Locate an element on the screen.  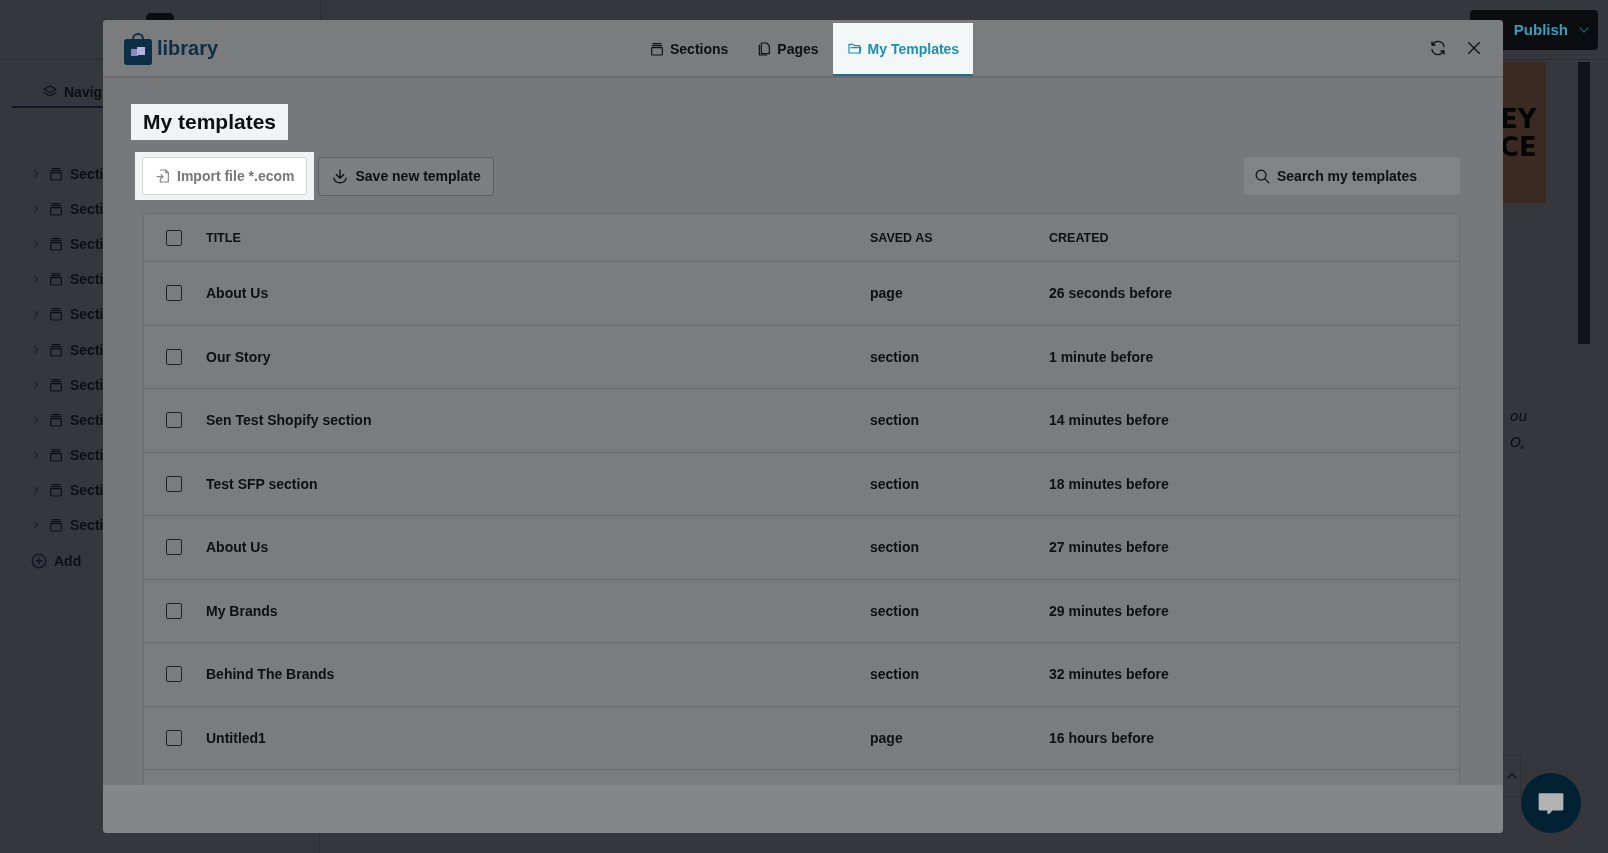
created-cell-text: 32 minutes before is located at coordinates (1109, 674).